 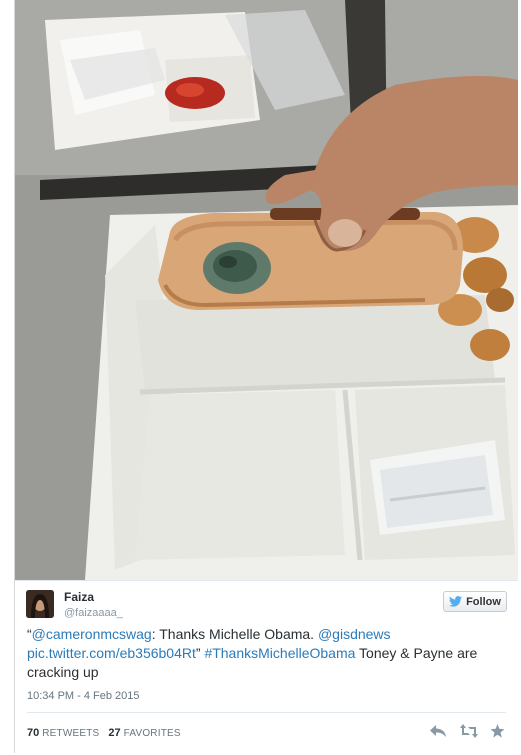 What do you see at coordinates (234, 634) in the screenshot?
I see `tweet-text-part1: : Thanks Michelle Obama.` at bounding box center [234, 634].